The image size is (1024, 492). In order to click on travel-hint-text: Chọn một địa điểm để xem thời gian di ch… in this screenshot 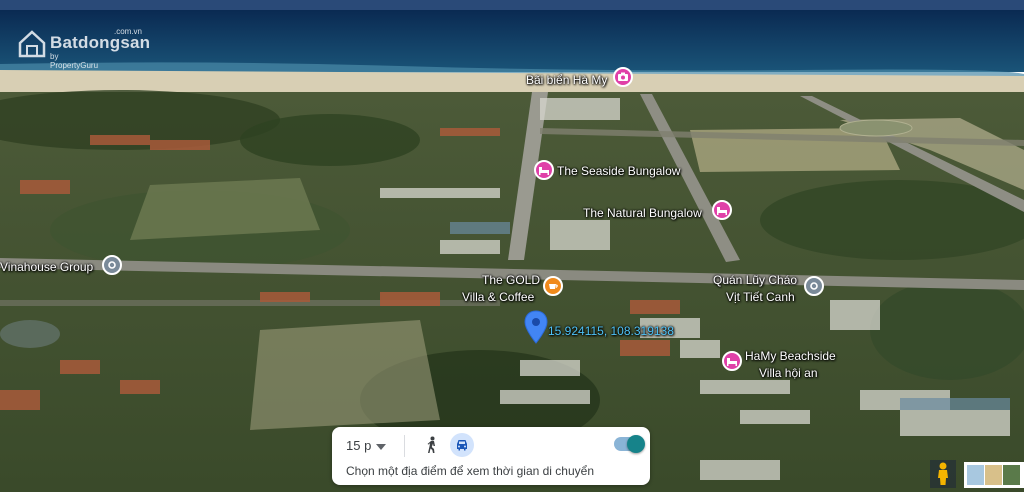, I will do `click(470, 471)`.